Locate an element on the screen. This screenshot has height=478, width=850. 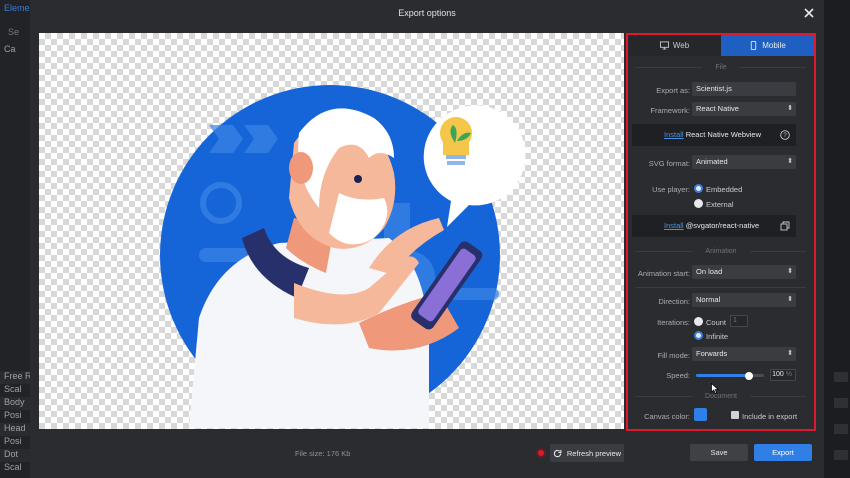
background-row: Body is located at coordinates (15, 403).